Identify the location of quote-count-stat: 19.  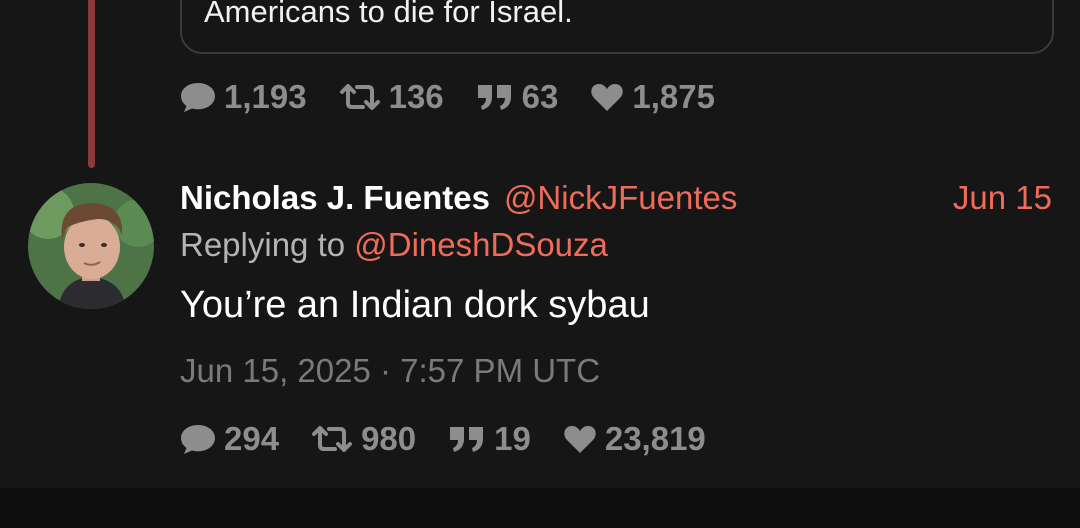
(489, 439).